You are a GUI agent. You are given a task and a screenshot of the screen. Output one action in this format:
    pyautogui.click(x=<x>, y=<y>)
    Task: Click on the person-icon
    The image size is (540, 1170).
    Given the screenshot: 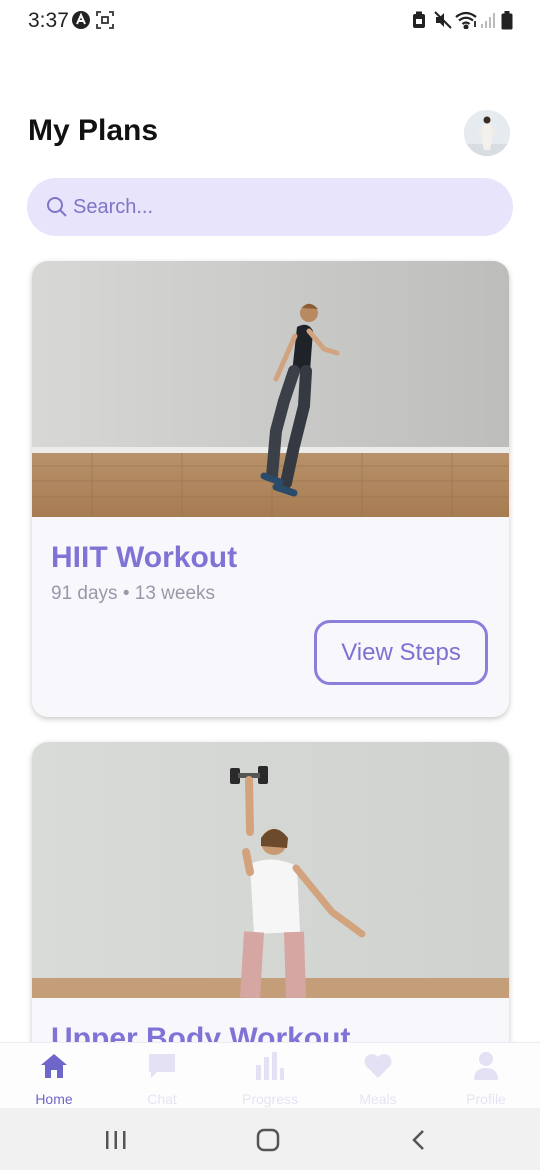 What is the action you would take?
    pyautogui.click(x=486, y=1066)
    